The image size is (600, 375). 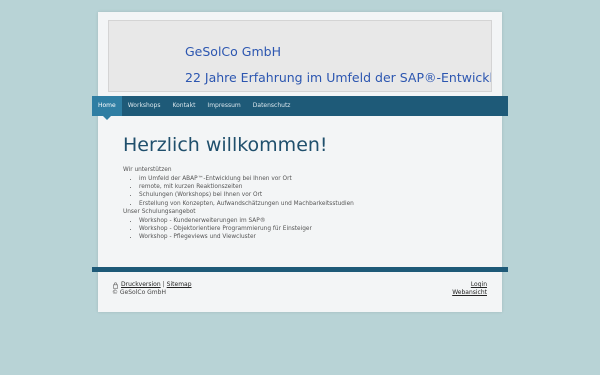 I want to click on nav-impressum: Impressum, so click(x=223, y=106).